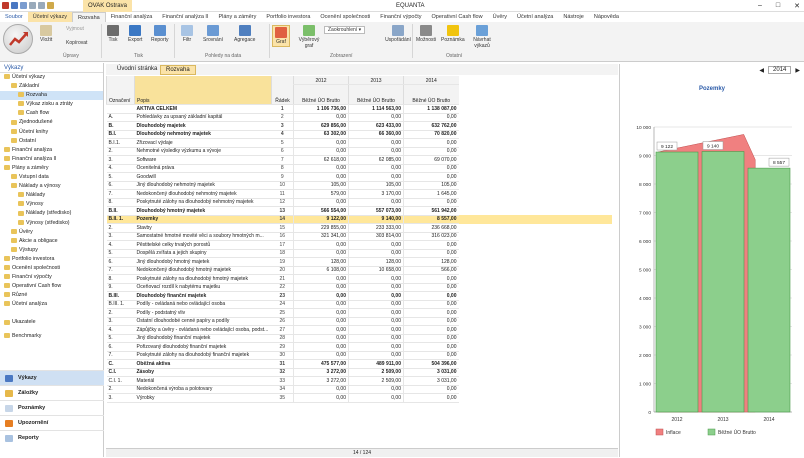 The image size is (804, 458). Describe the element at coordinates (51, 104) in the screenshot. I see `tree-item: Výkaz zisku a ztráty` at that location.